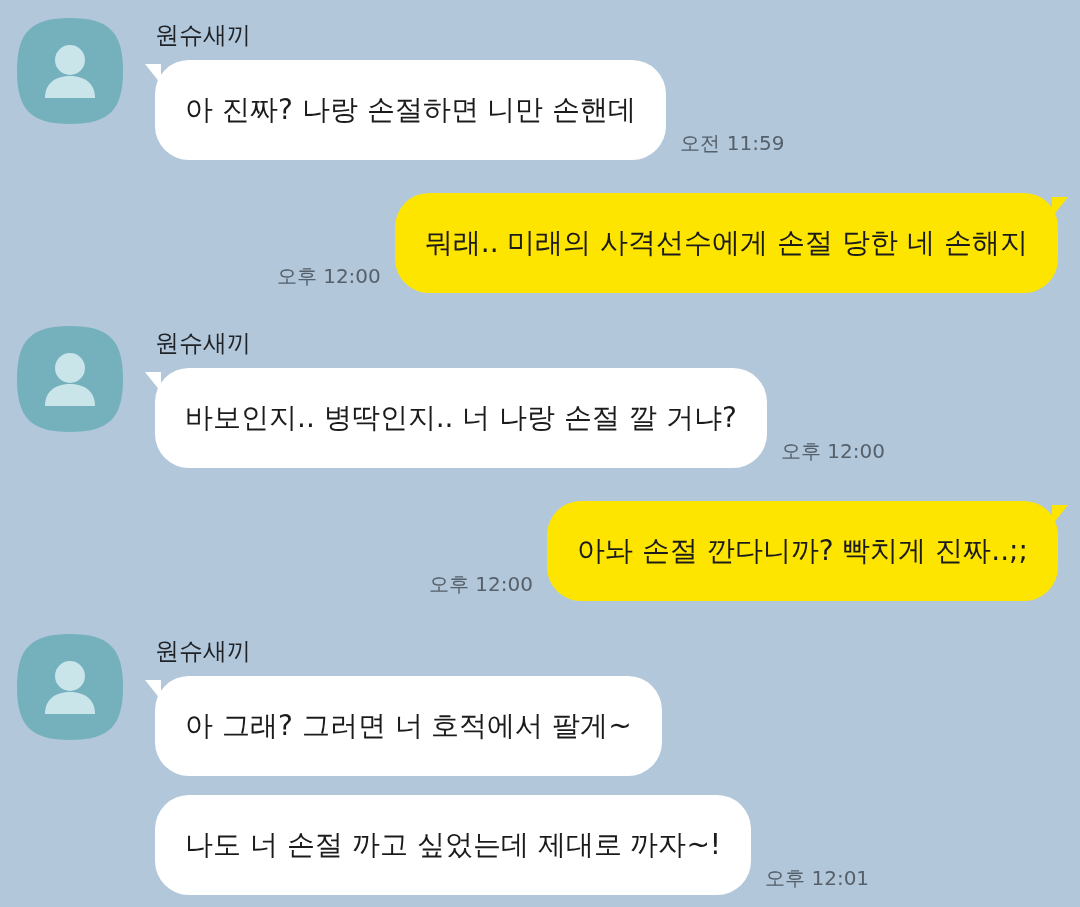  What do you see at coordinates (411, 110) in the screenshot?
I see `message-bubble: 아 진짜? 나랑 손절하면 니만 손핸데` at bounding box center [411, 110].